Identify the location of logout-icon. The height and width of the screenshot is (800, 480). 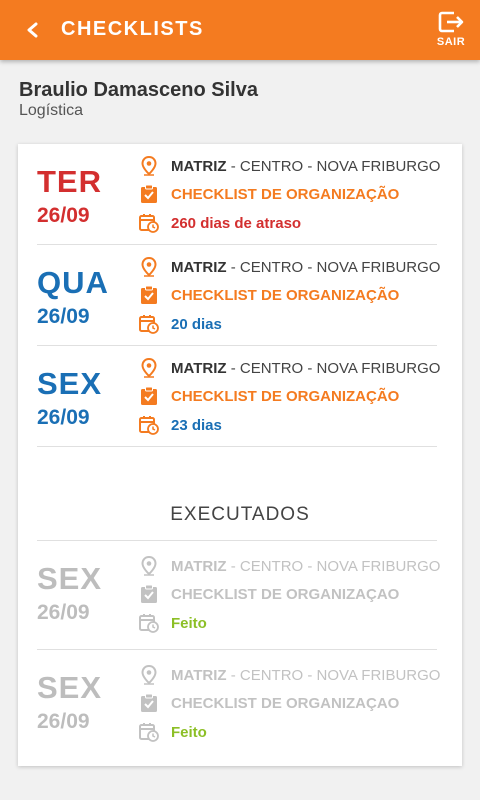
(451, 22).